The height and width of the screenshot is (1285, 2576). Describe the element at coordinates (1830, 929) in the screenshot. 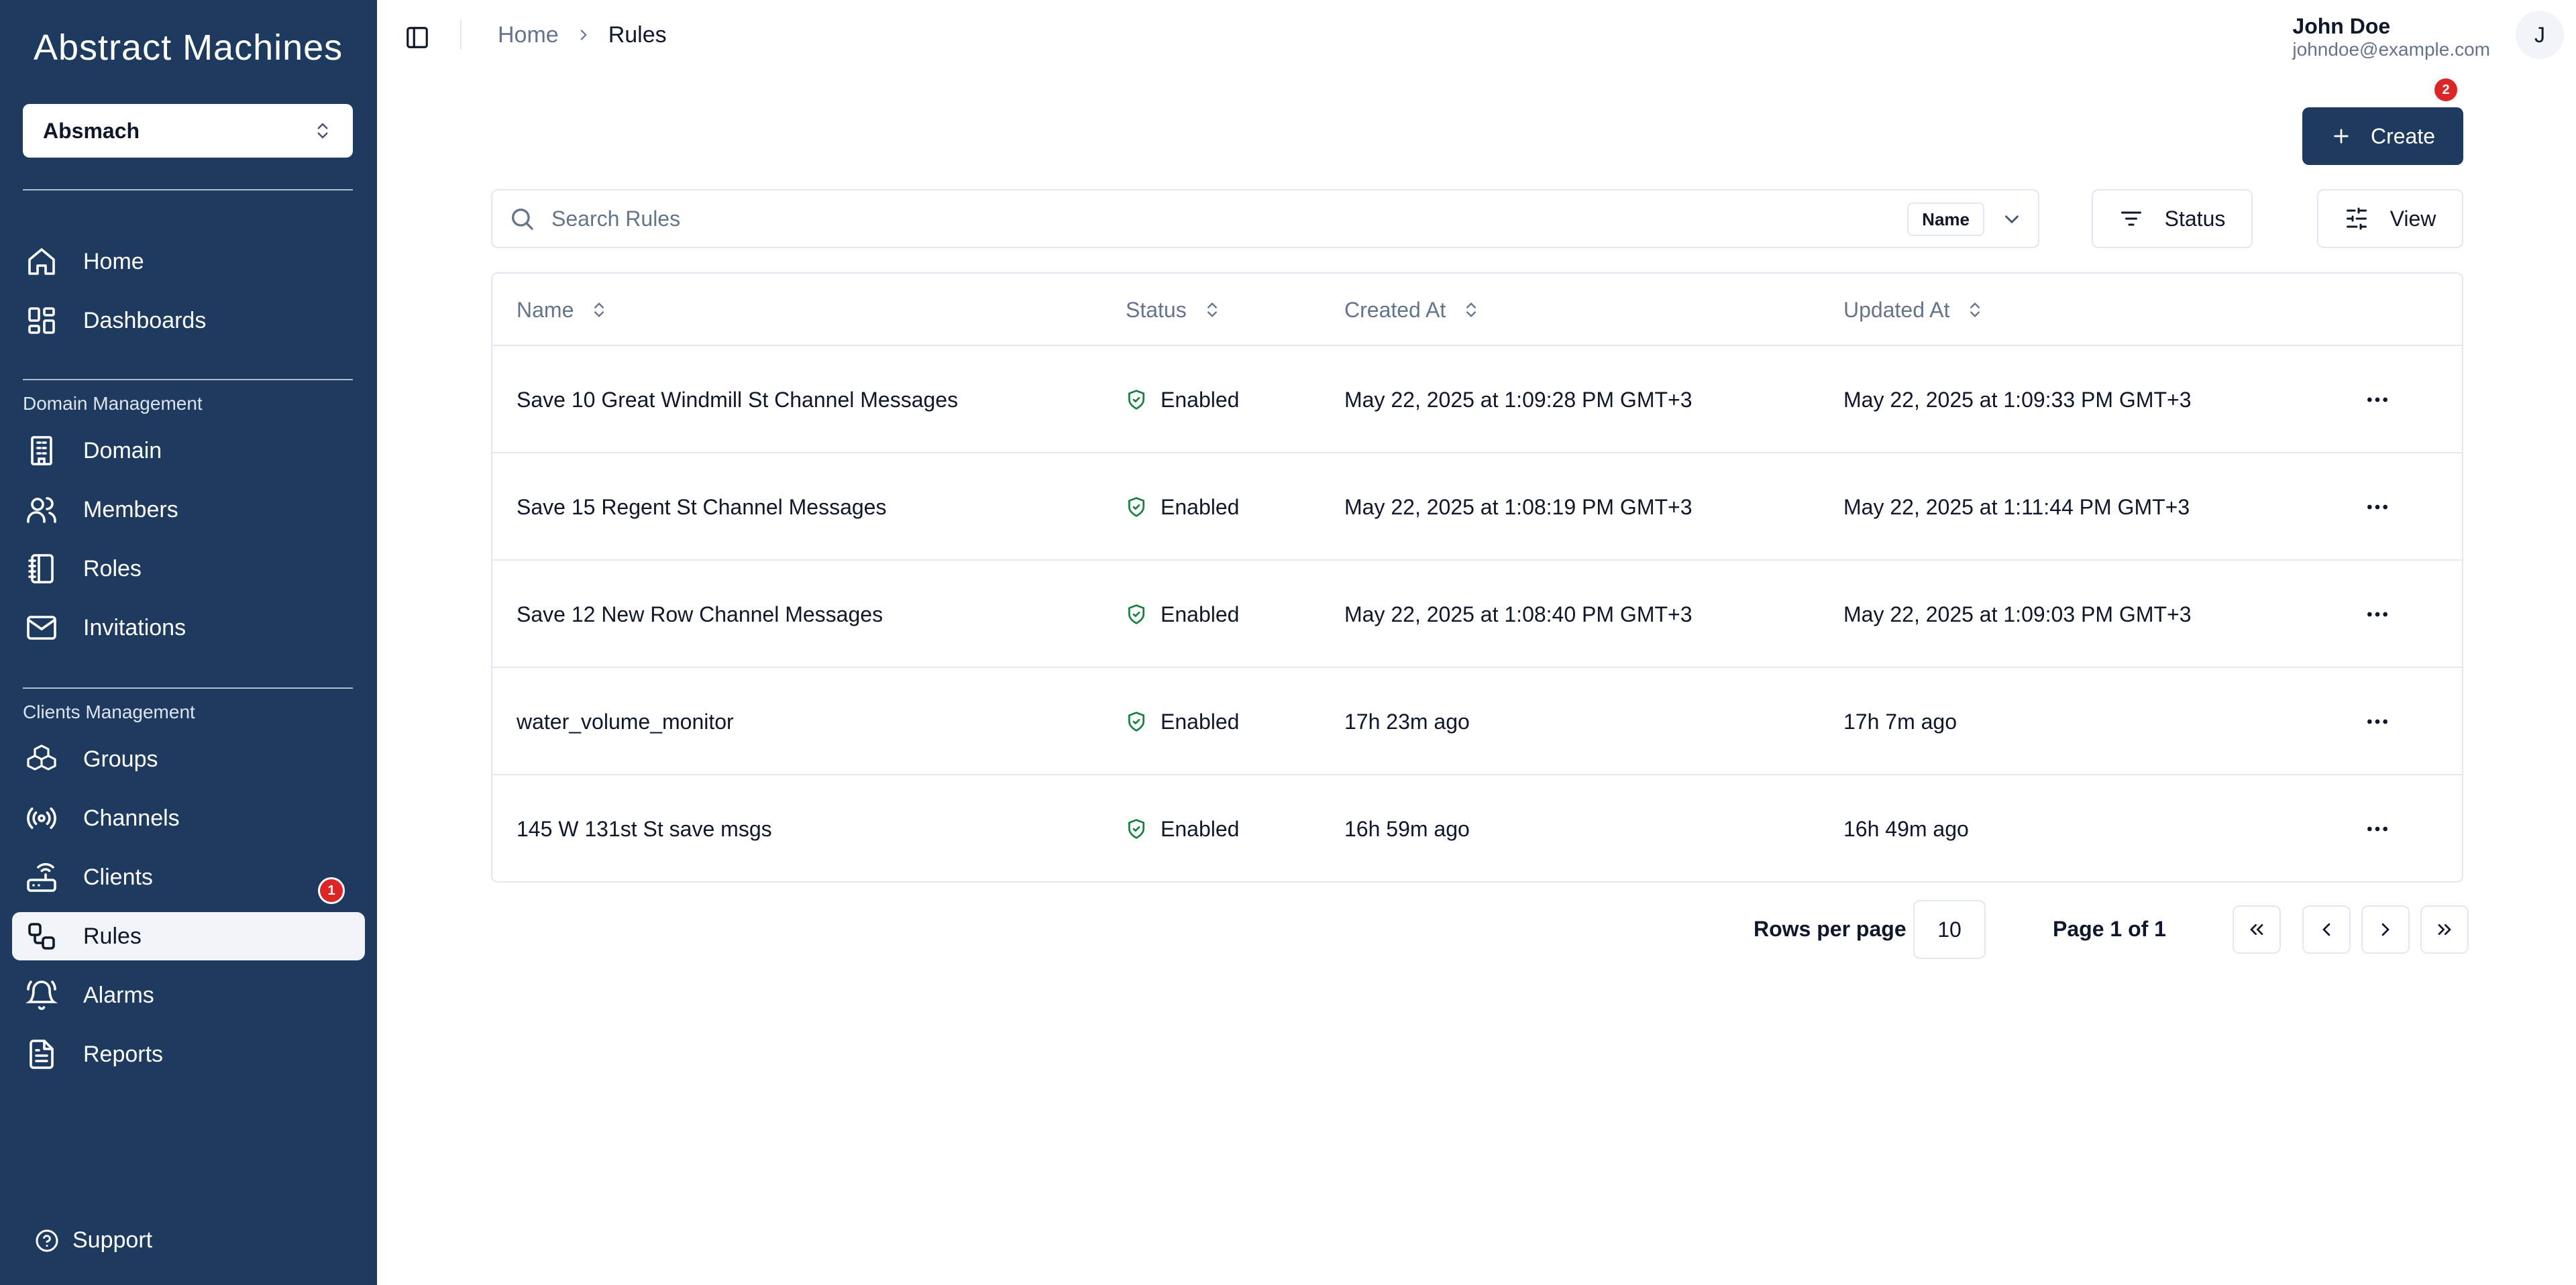

I see `rows-per-page-label: Rows per page` at that location.